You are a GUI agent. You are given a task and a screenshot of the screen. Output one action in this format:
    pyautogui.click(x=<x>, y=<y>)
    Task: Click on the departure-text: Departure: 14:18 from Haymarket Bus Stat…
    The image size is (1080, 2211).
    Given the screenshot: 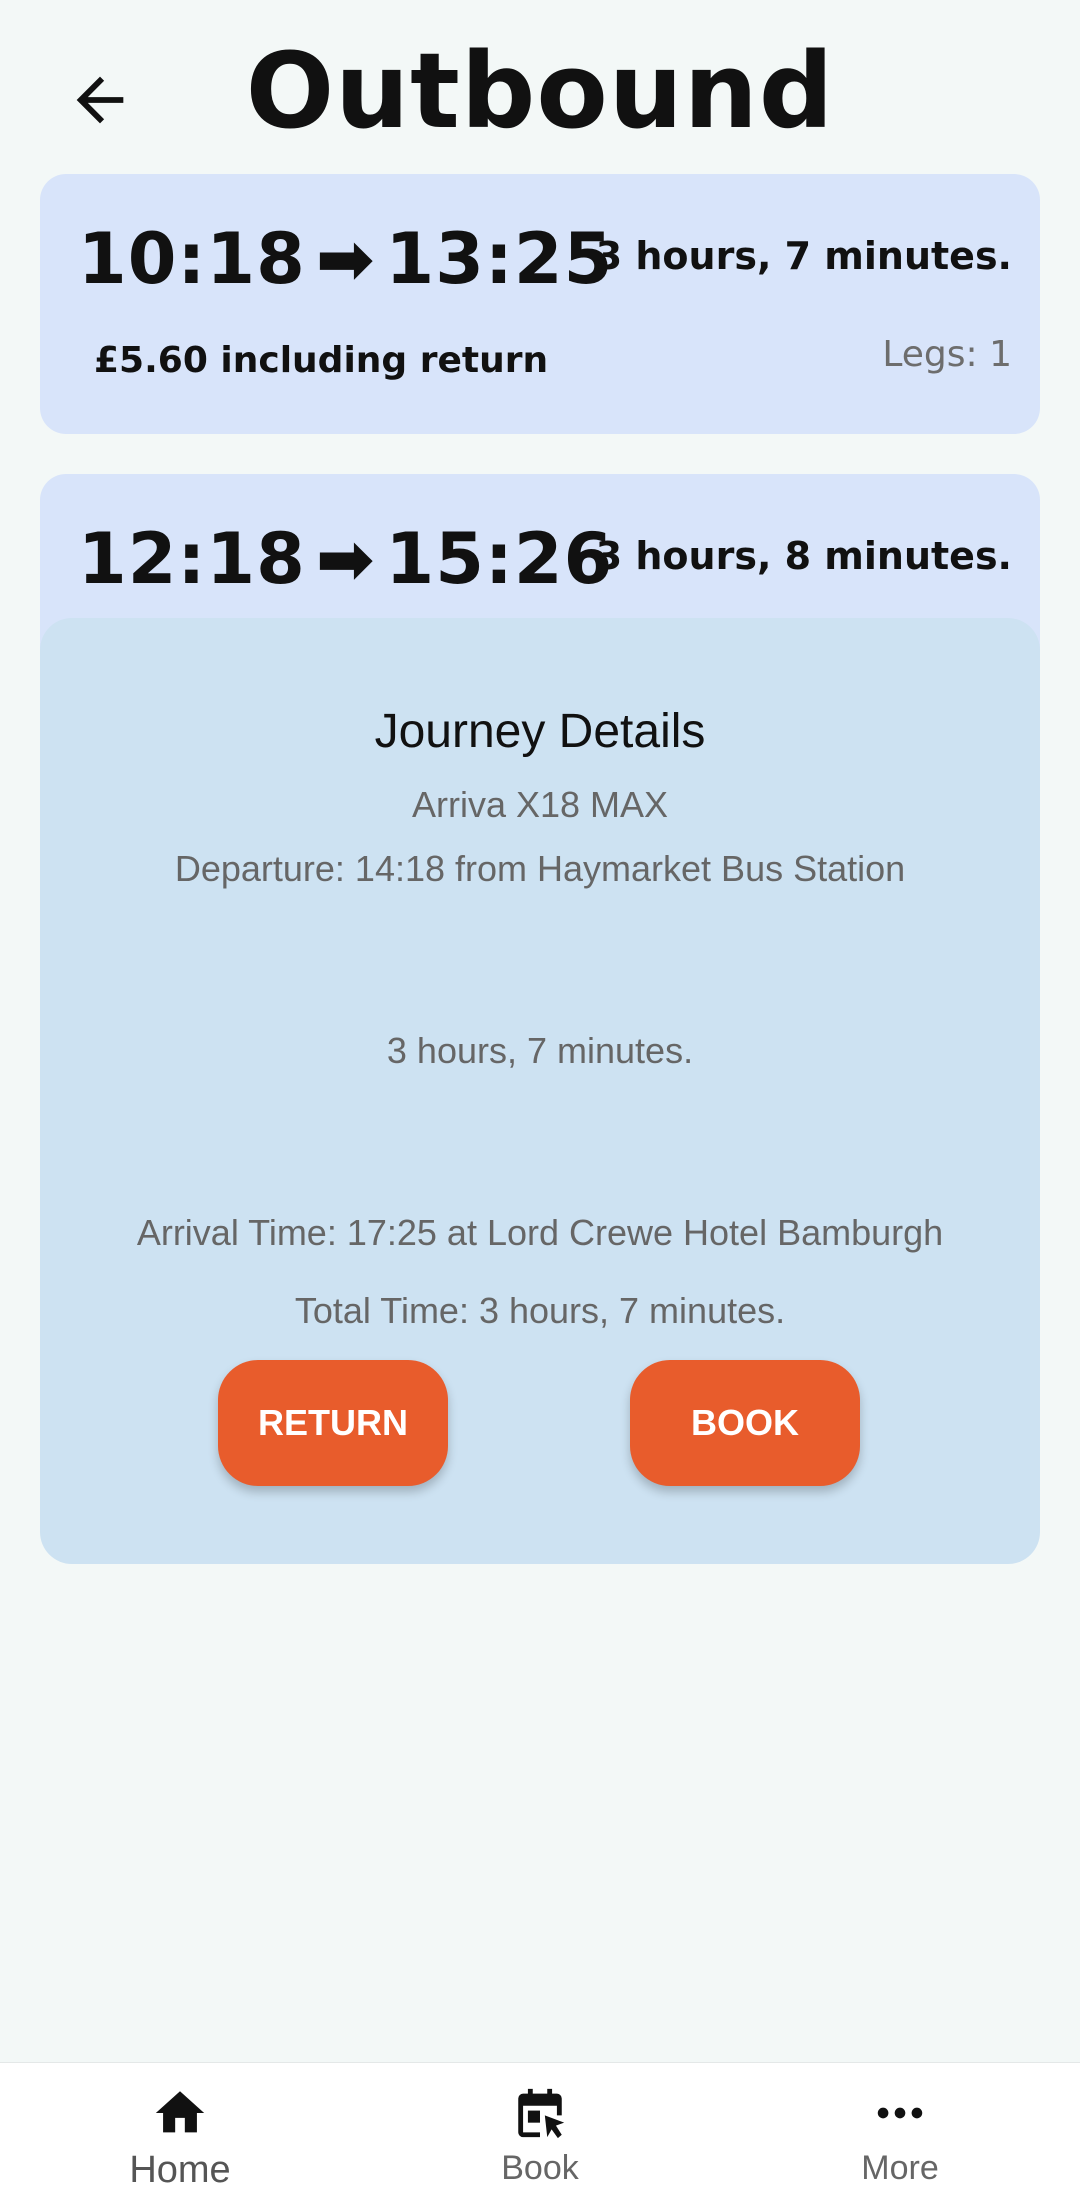 What is the action you would take?
    pyautogui.click(x=540, y=868)
    